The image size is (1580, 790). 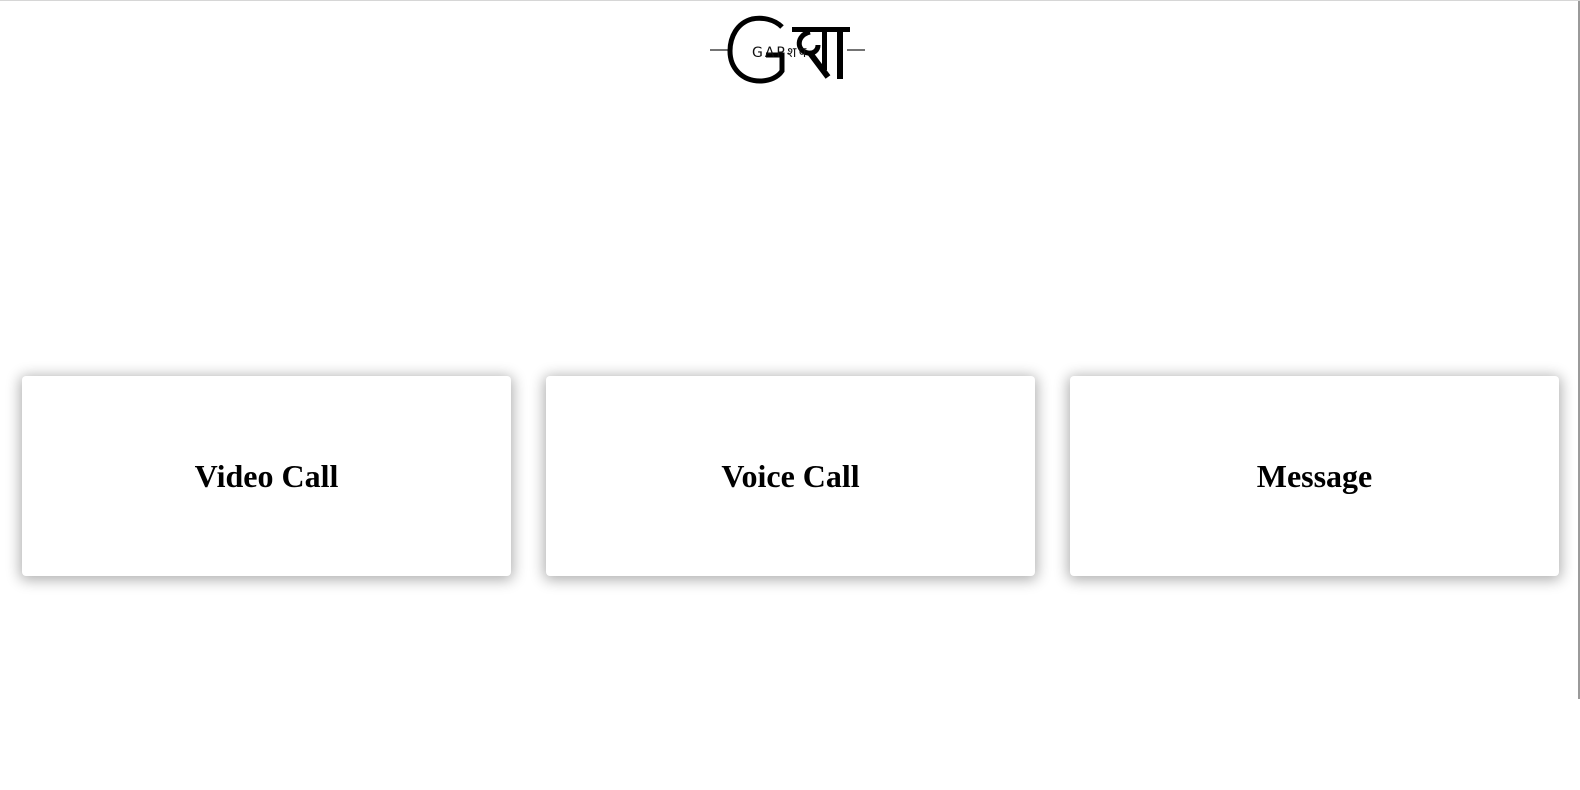 I want to click on message-card: Message, so click(x=1314, y=476).